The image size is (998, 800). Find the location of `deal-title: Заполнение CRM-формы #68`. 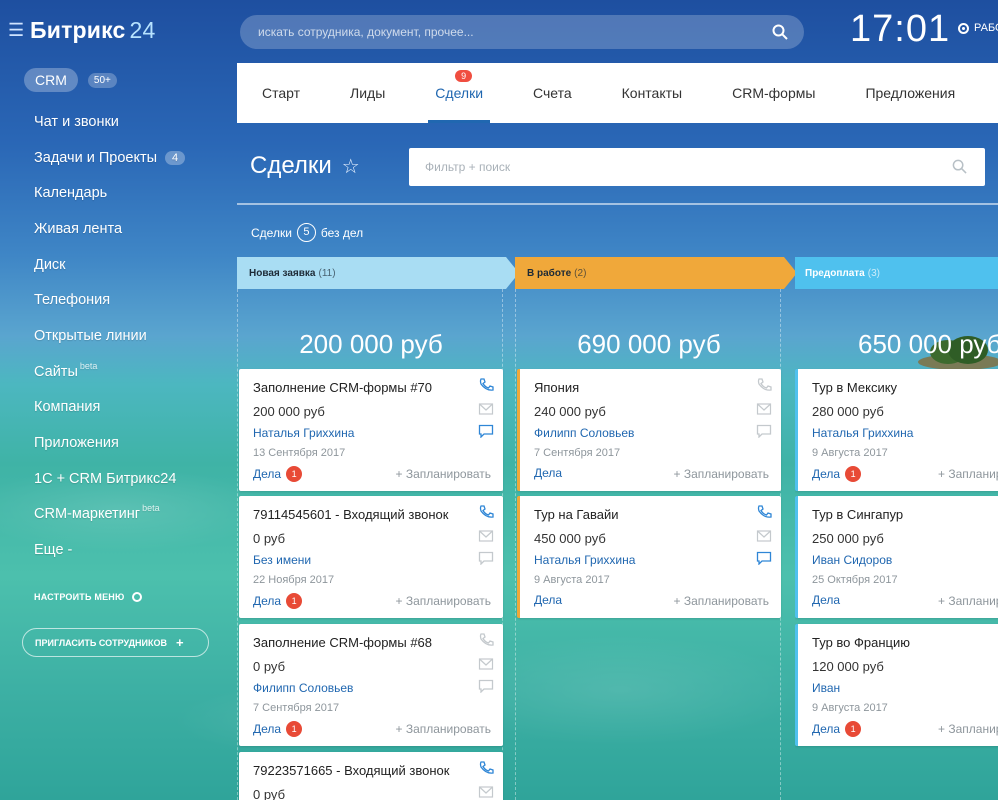

deal-title: Заполнение CRM-формы #68 is located at coordinates (342, 642).